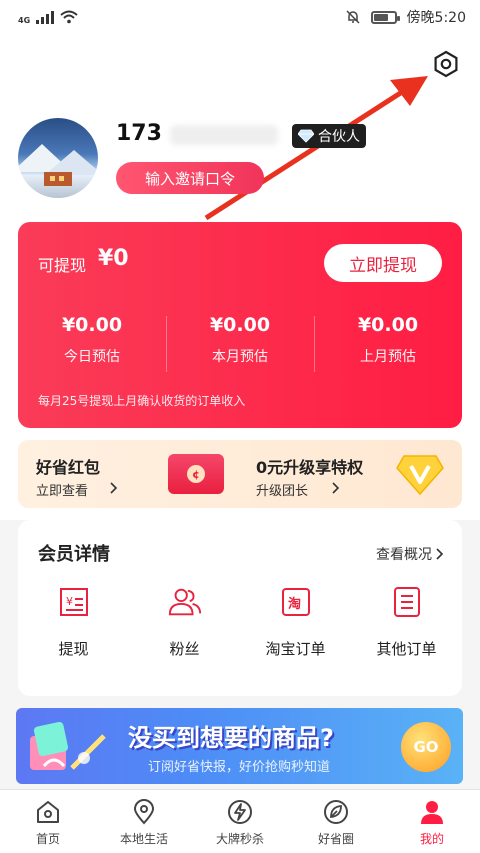 This screenshot has height=853, width=480. What do you see at coordinates (144, 812) in the screenshot?
I see `location-icon` at bounding box center [144, 812].